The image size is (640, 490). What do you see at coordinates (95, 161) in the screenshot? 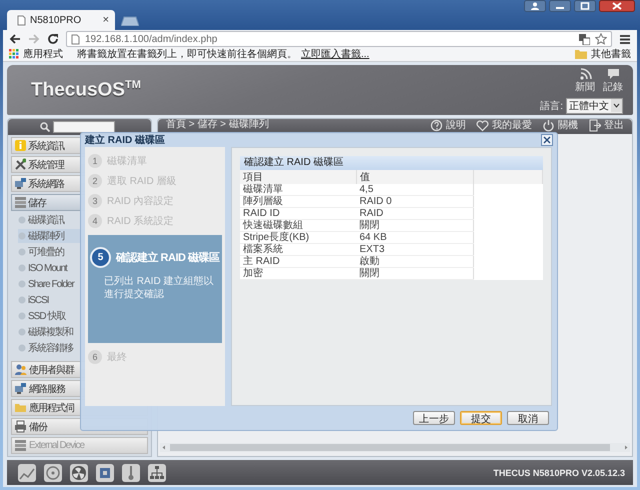
I see `step-number: 1` at bounding box center [95, 161].